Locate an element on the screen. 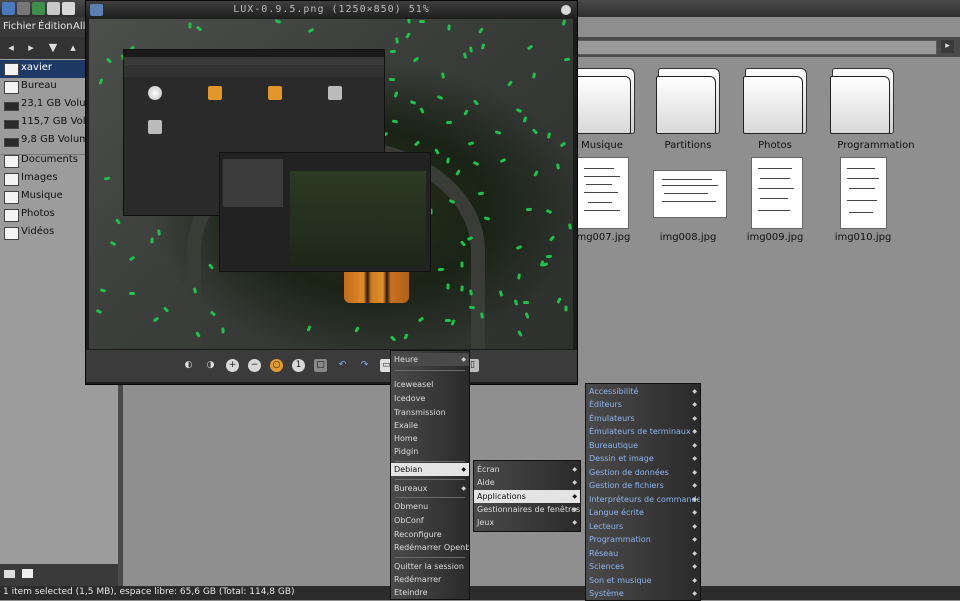 The width and height of the screenshot is (960, 601). up-icon: ▴ is located at coordinates (73, 48).